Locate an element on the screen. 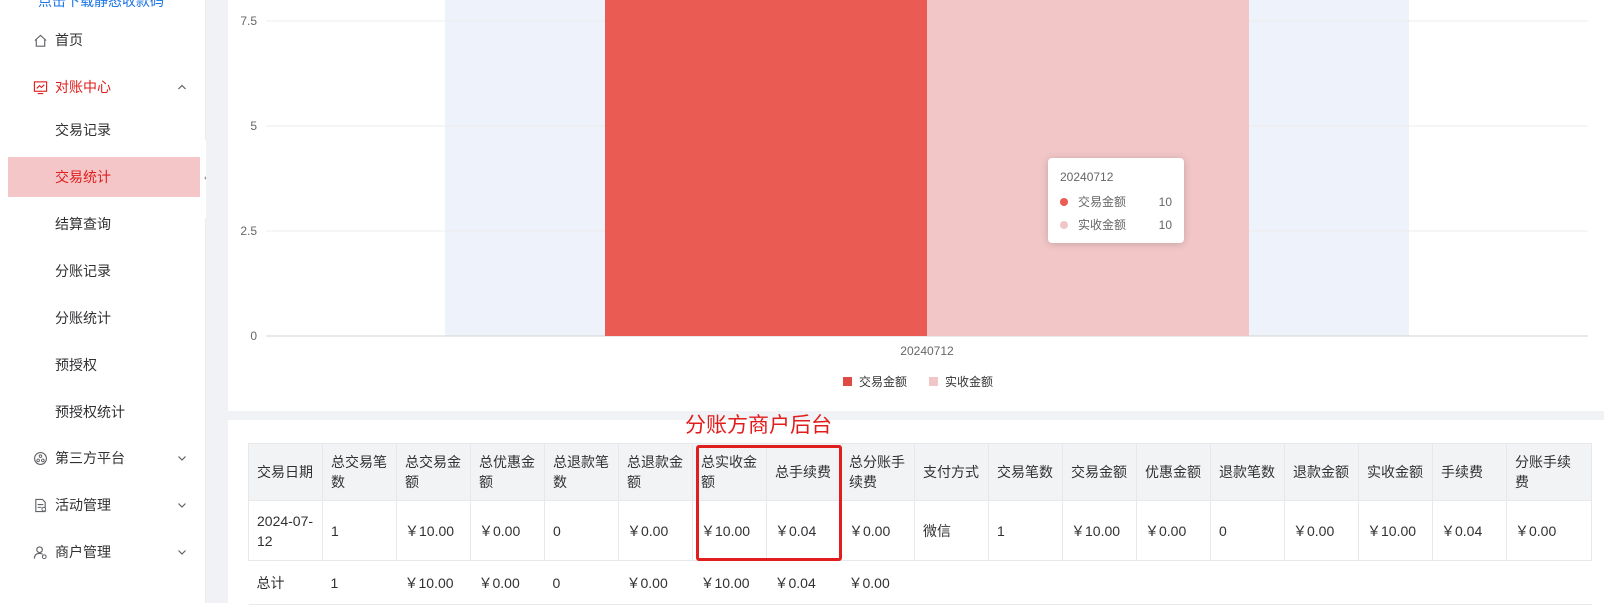 This screenshot has width=1604, height=605. annotation-label: 分账方商户后台 is located at coordinates (758, 425).